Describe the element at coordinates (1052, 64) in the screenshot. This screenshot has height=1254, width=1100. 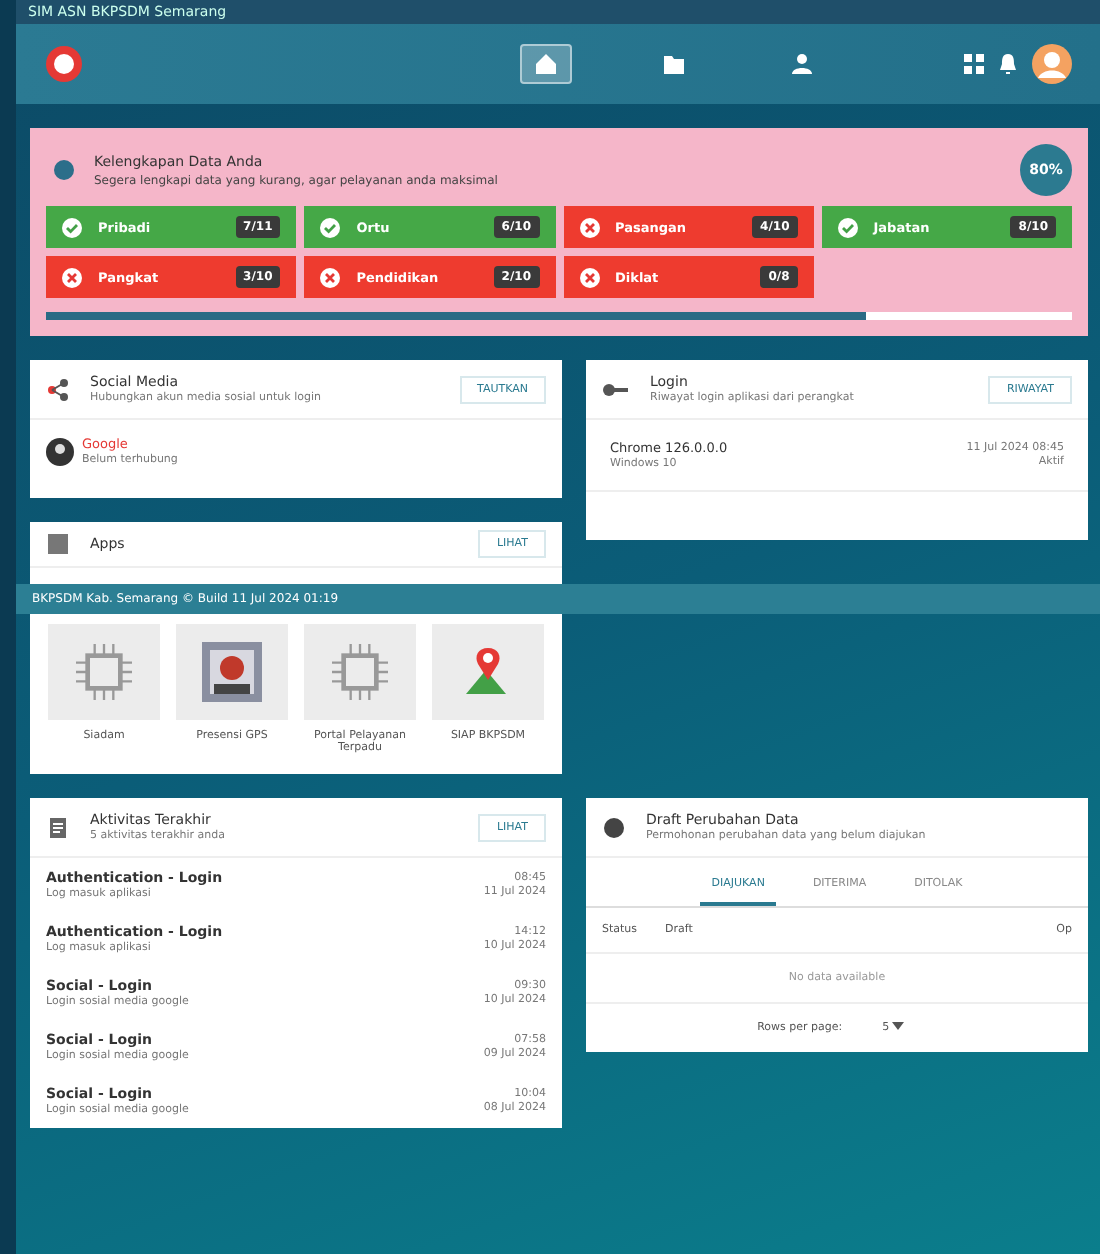
I see `avatar-icon` at that location.